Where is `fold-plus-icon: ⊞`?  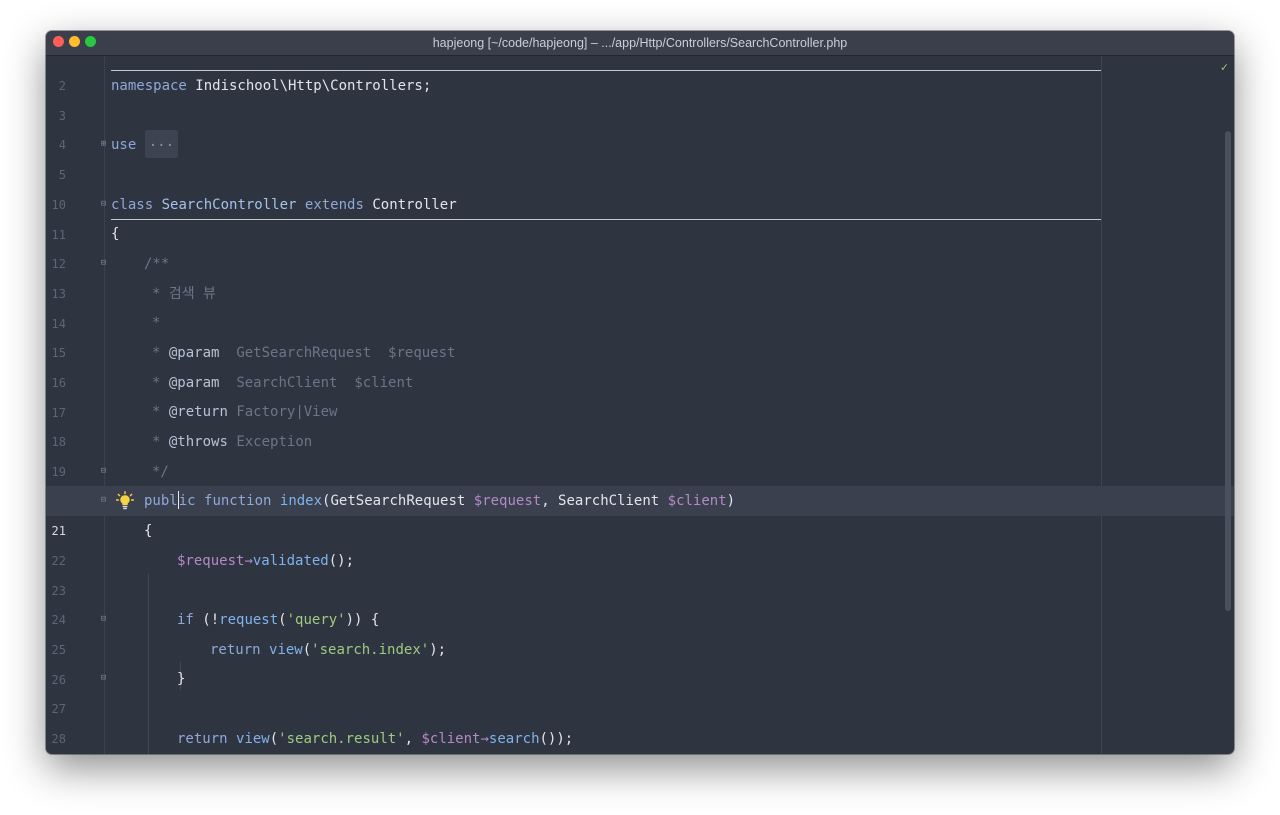 fold-plus-icon: ⊞ is located at coordinates (103, 144).